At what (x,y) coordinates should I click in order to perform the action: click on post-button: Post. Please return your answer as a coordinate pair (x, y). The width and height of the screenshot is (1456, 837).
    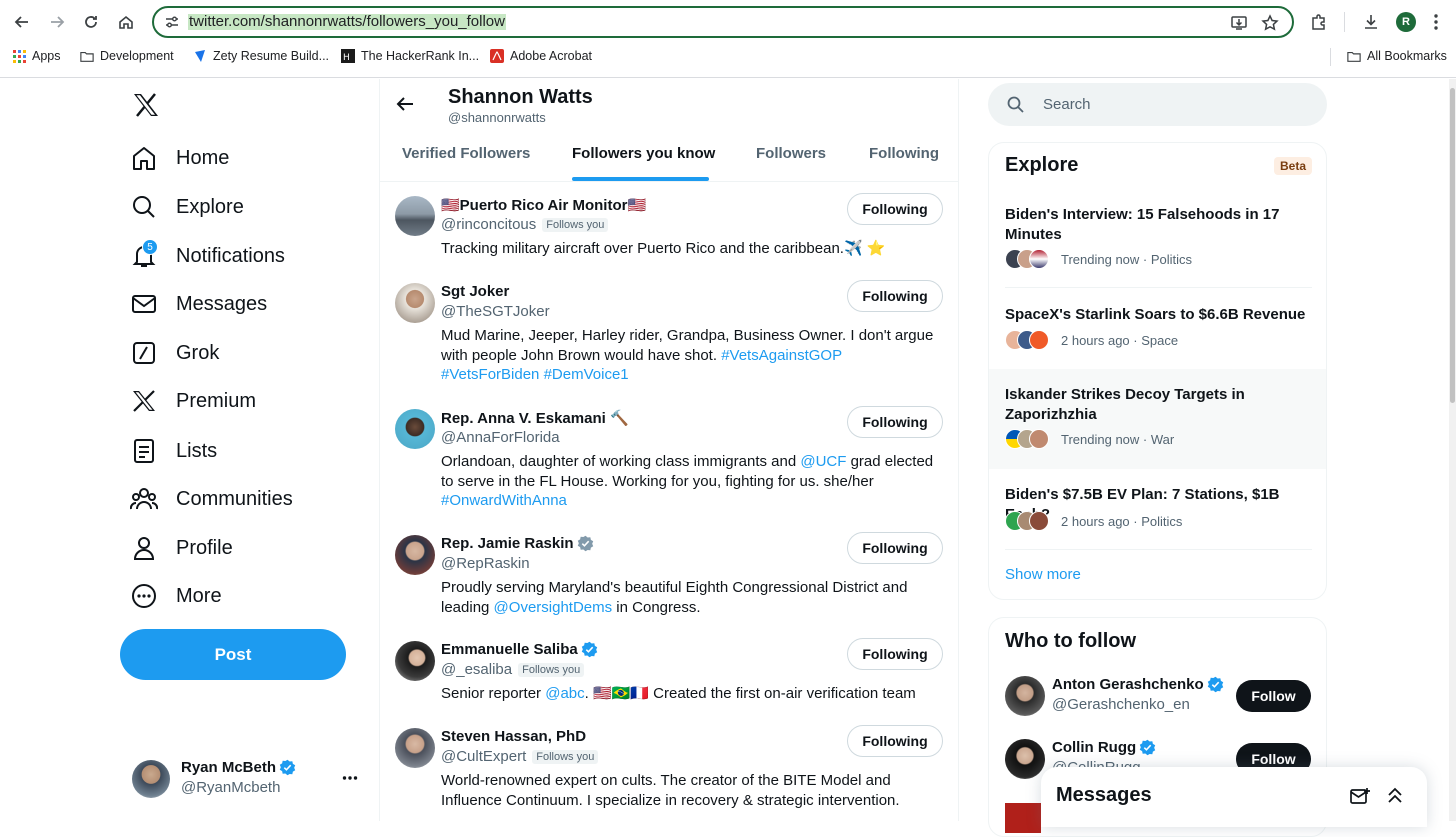
    Looking at the image, I should click on (233, 654).